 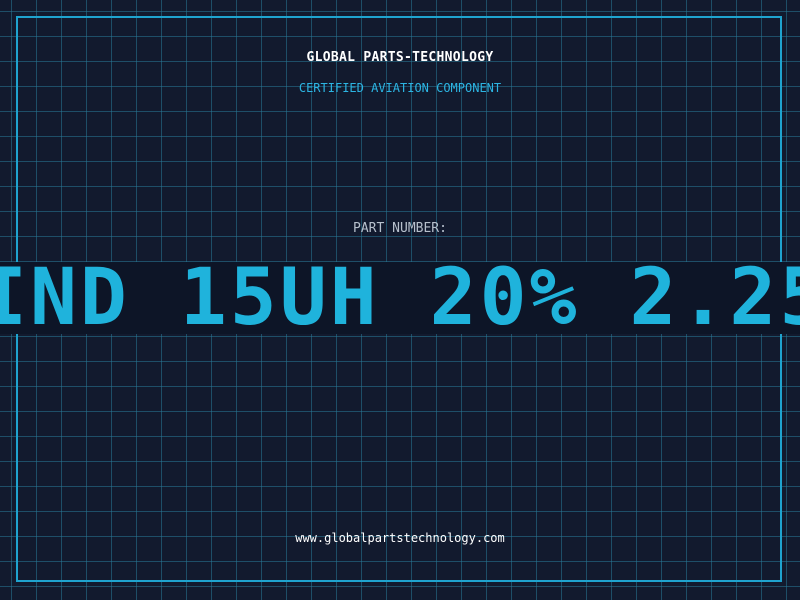 What do you see at coordinates (400, 538) in the screenshot?
I see `website-url: www.globalpartstechnology.com` at bounding box center [400, 538].